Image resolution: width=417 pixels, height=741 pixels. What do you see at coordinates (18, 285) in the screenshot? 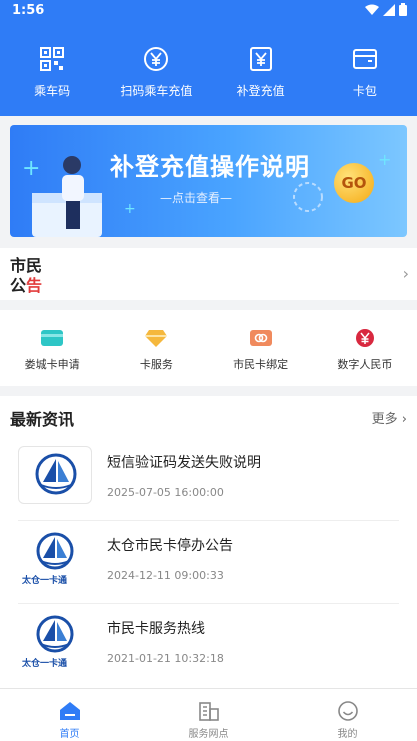
I see `notice-label-char: 公` at bounding box center [18, 285].